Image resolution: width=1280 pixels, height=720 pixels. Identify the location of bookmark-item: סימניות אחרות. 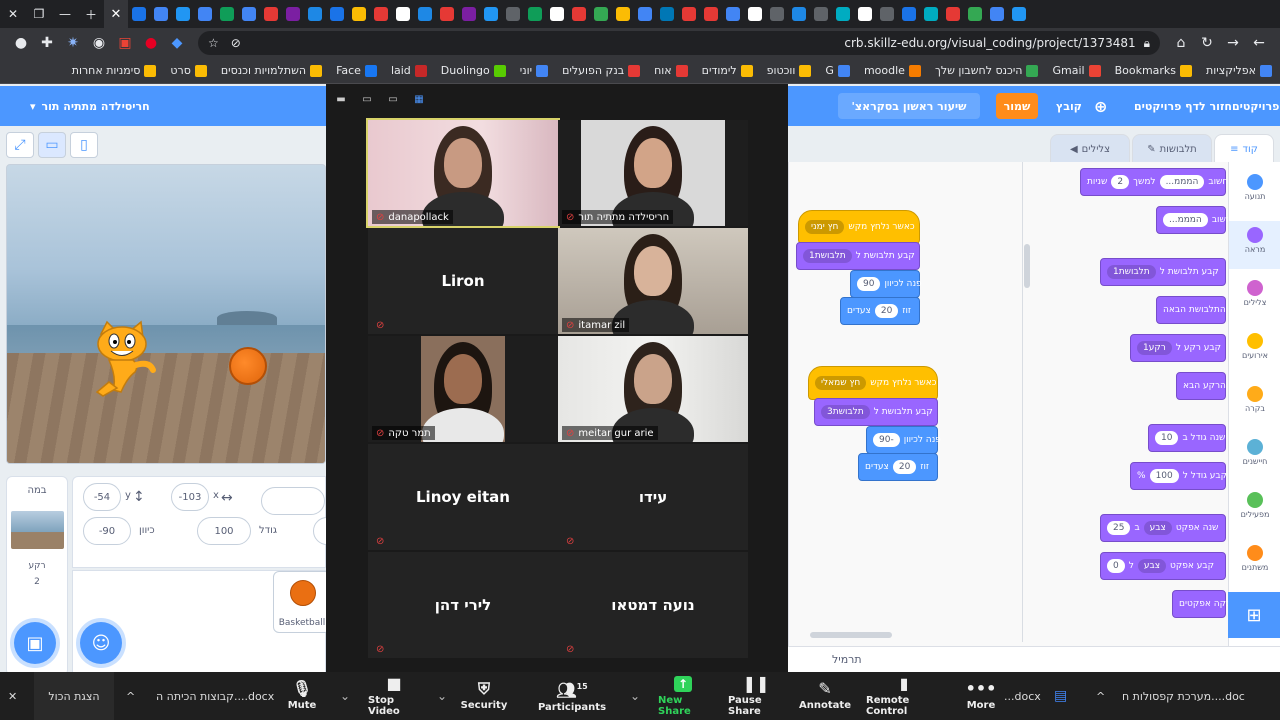
(114, 70).